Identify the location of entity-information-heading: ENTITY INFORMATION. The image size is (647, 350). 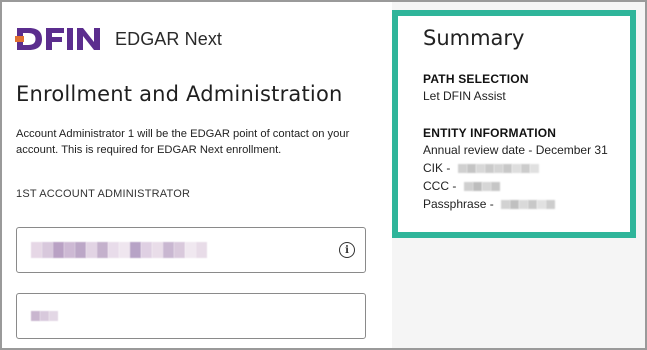
(490, 133).